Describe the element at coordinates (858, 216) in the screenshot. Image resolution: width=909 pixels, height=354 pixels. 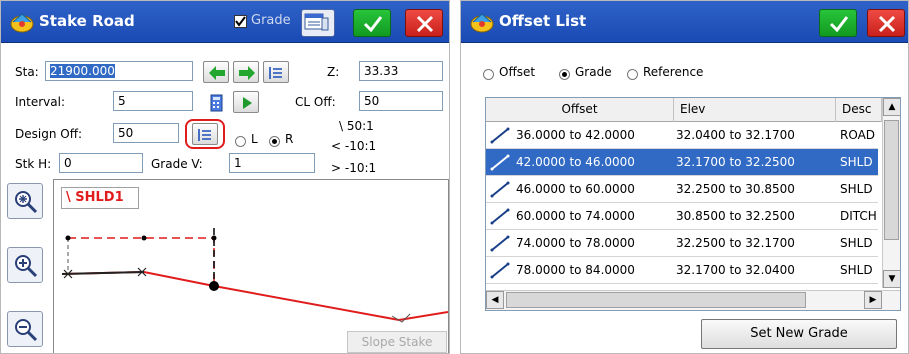
I see `cell-desc: DITCH` at that location.